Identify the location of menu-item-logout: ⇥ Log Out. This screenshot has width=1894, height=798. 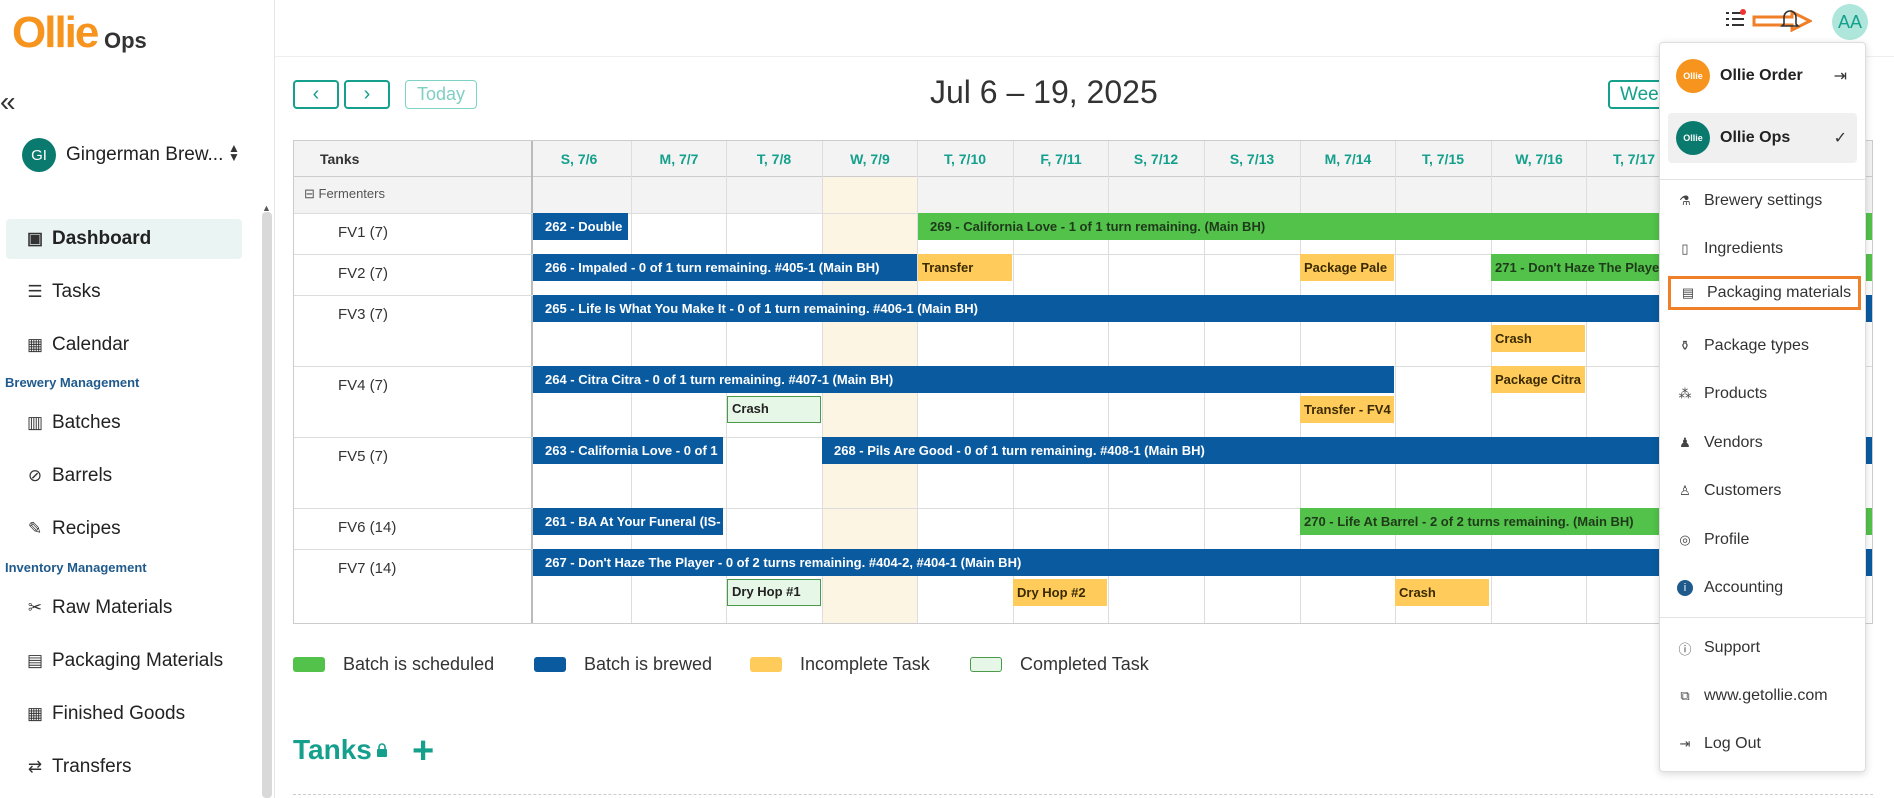
(1762, 744).